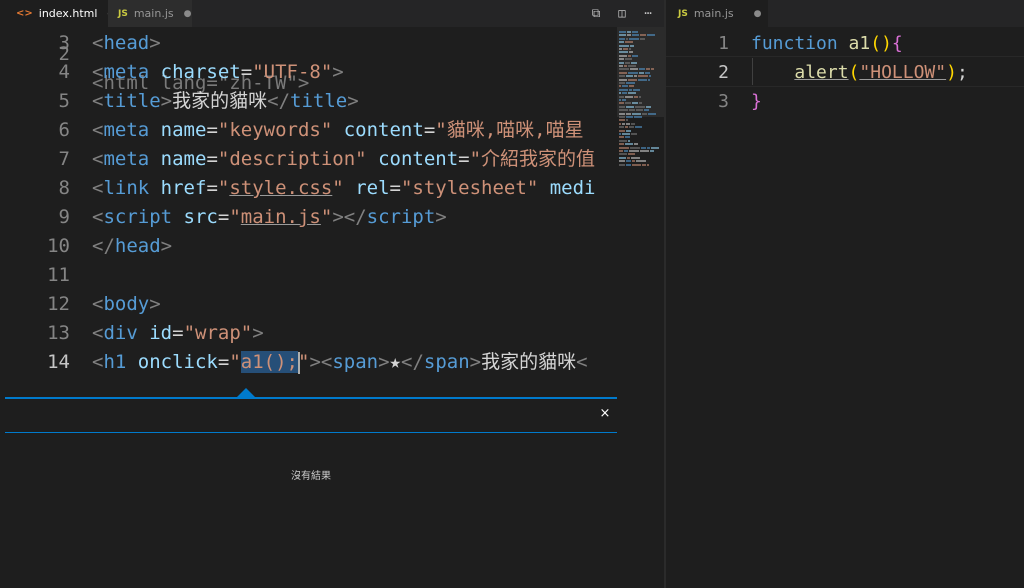 This screenshot has height=588, width=1024. What do you see at coordinates (126, 304) in the screenshot?
I see `code-token: body` at bounding box center [126, 304].